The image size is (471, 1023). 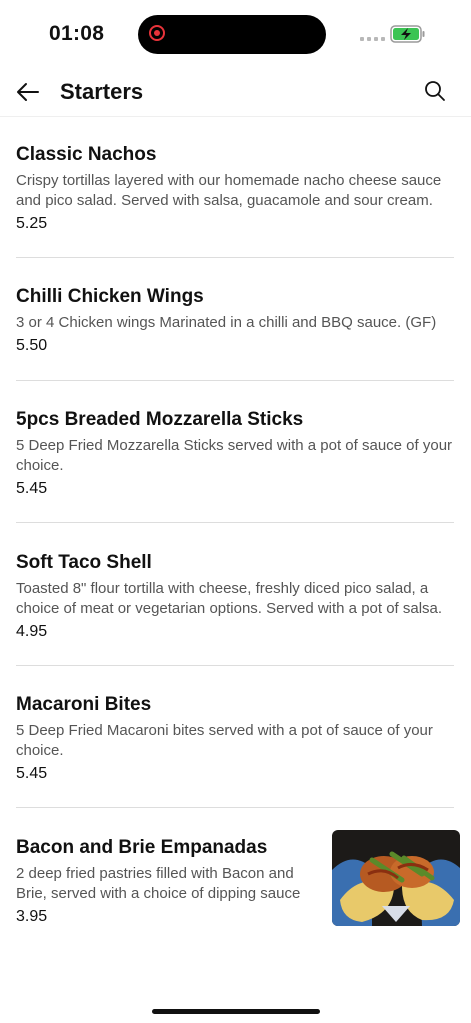 I want to click on menu-item-name: Bacon and Brie Empanadas, so click(x=142, y=847).